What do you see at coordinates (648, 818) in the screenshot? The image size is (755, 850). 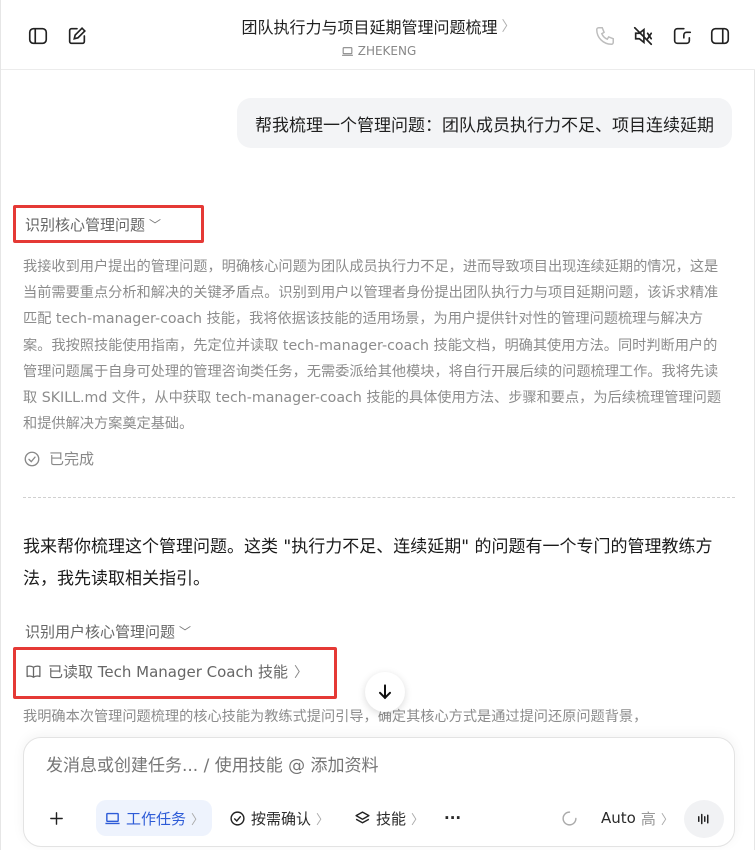 I see `model-level: 高` at bounding box center [648, 818].